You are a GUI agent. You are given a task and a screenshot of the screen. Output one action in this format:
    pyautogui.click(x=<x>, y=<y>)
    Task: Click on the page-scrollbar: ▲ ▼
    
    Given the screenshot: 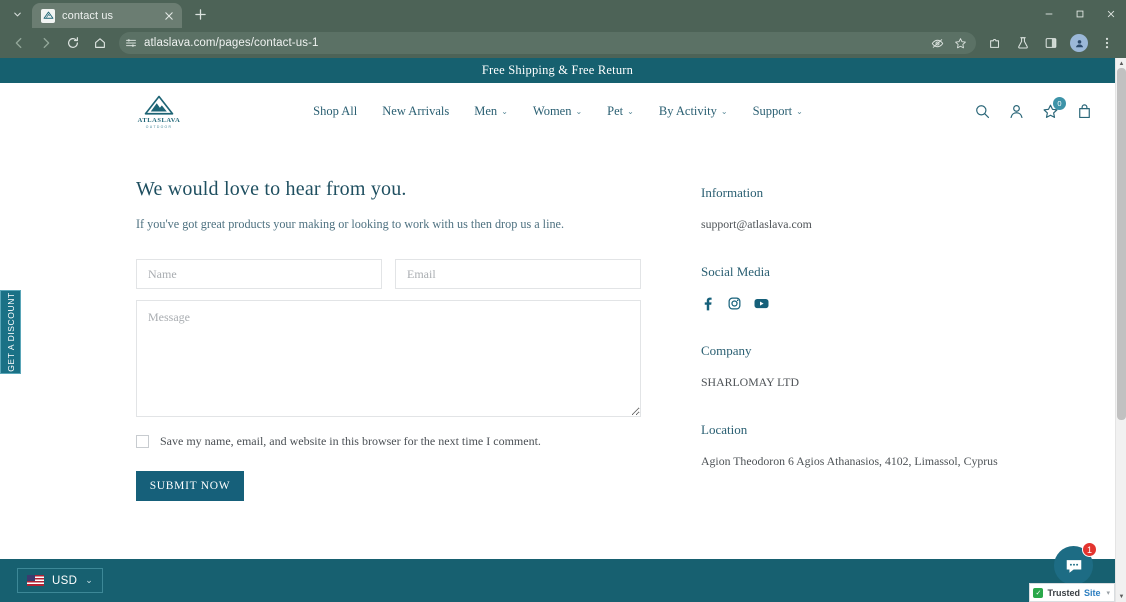 What is the action you would take?
    pyautogui.click(x=1120, y=330)
    